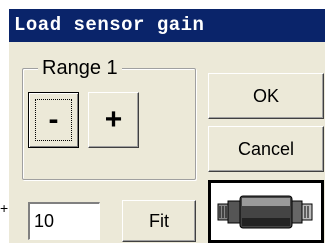 The image size is (325, 243). I want to click on plus-label: +, so click(113, 119).